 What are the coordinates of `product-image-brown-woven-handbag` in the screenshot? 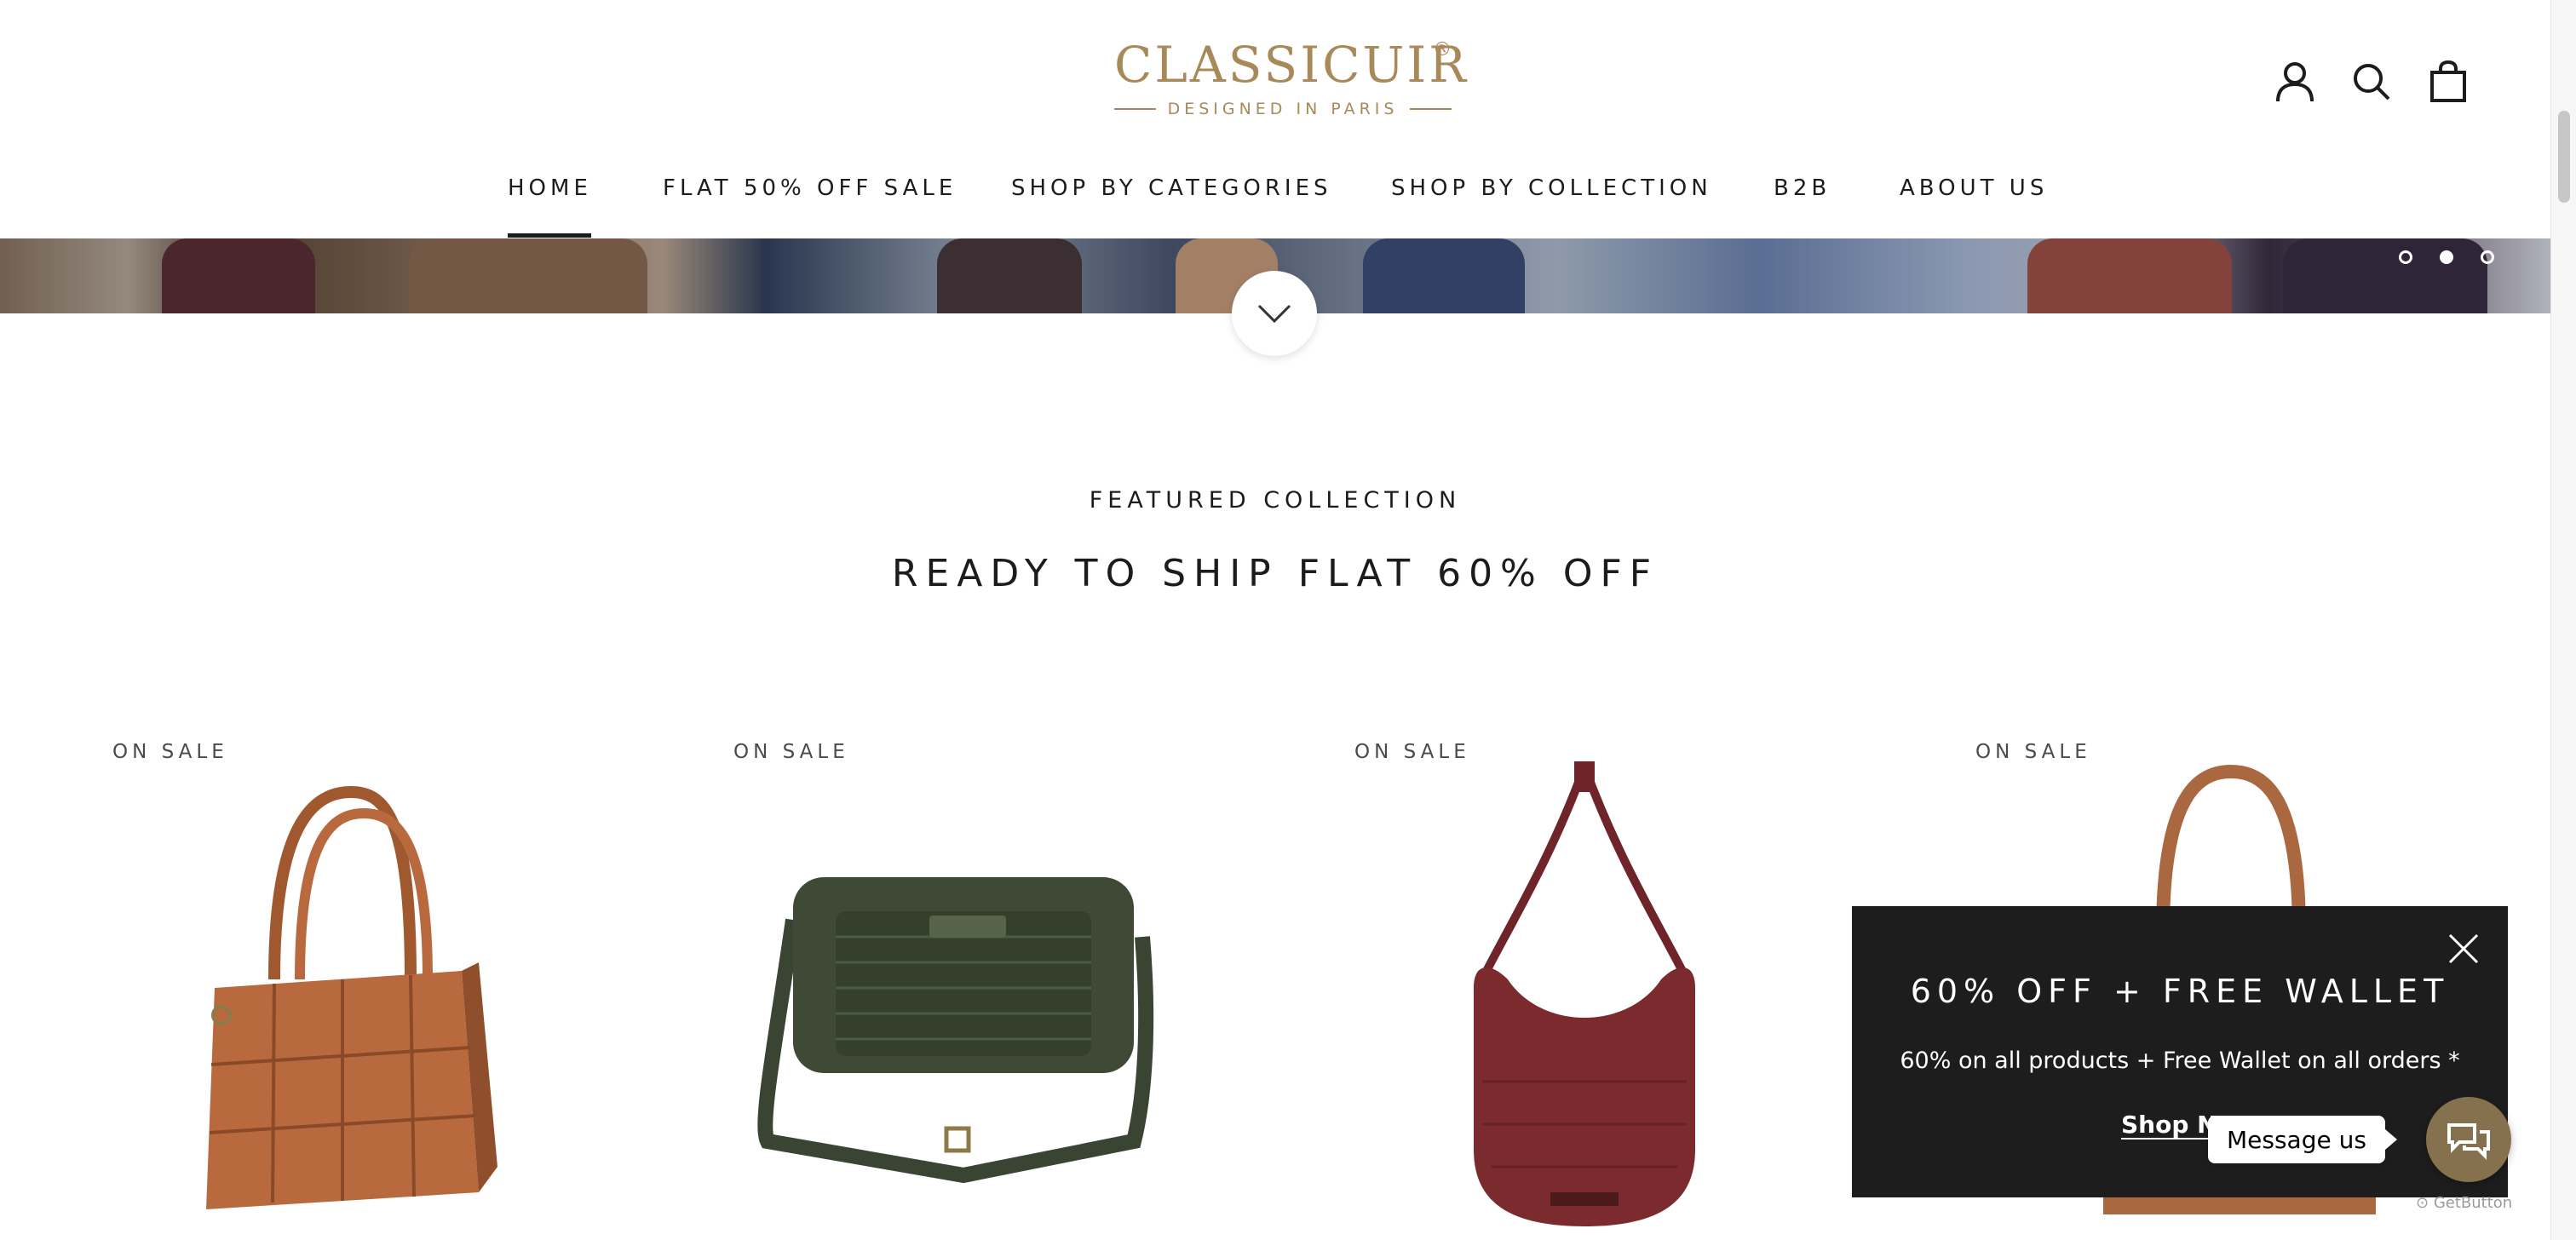 It's located at (342, 987).